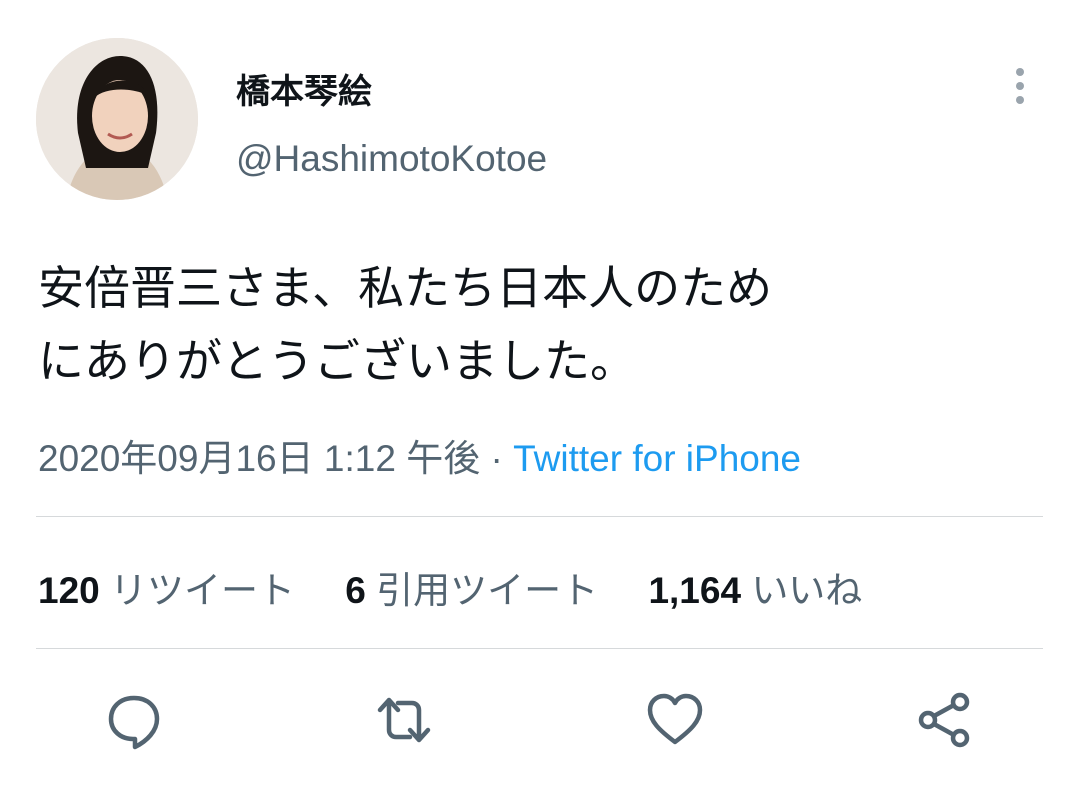 The image size is (1079, 785). I want to click on retweet-button, so click(404, 720).